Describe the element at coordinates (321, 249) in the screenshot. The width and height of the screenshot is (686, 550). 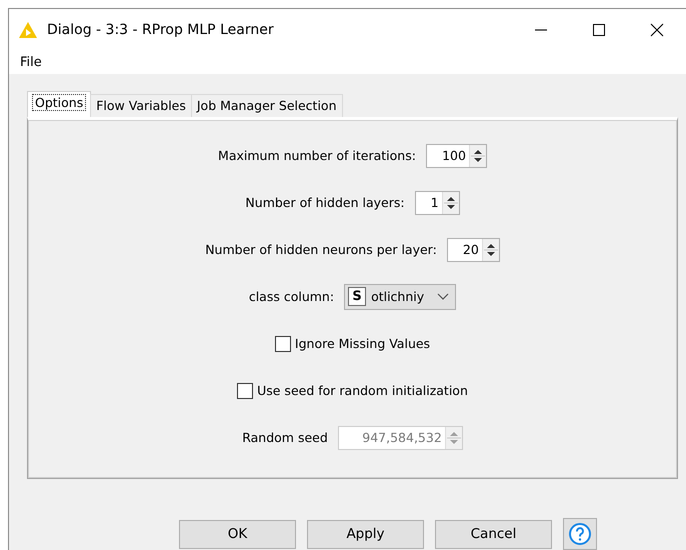
I see `field-label: Number of hidden neurons per layer:` at that location.